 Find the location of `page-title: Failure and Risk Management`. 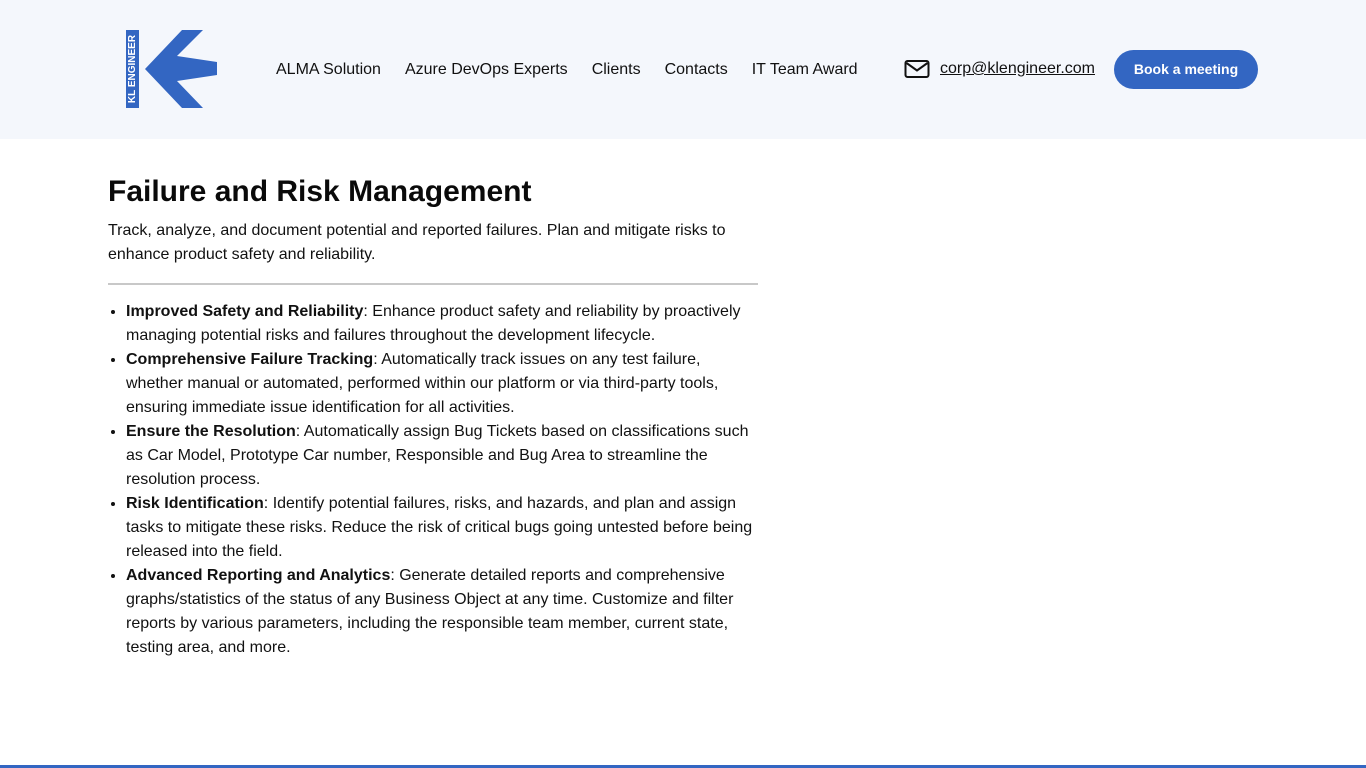

page-title: Failure and Risk Management is located at coordinates (320, 191).